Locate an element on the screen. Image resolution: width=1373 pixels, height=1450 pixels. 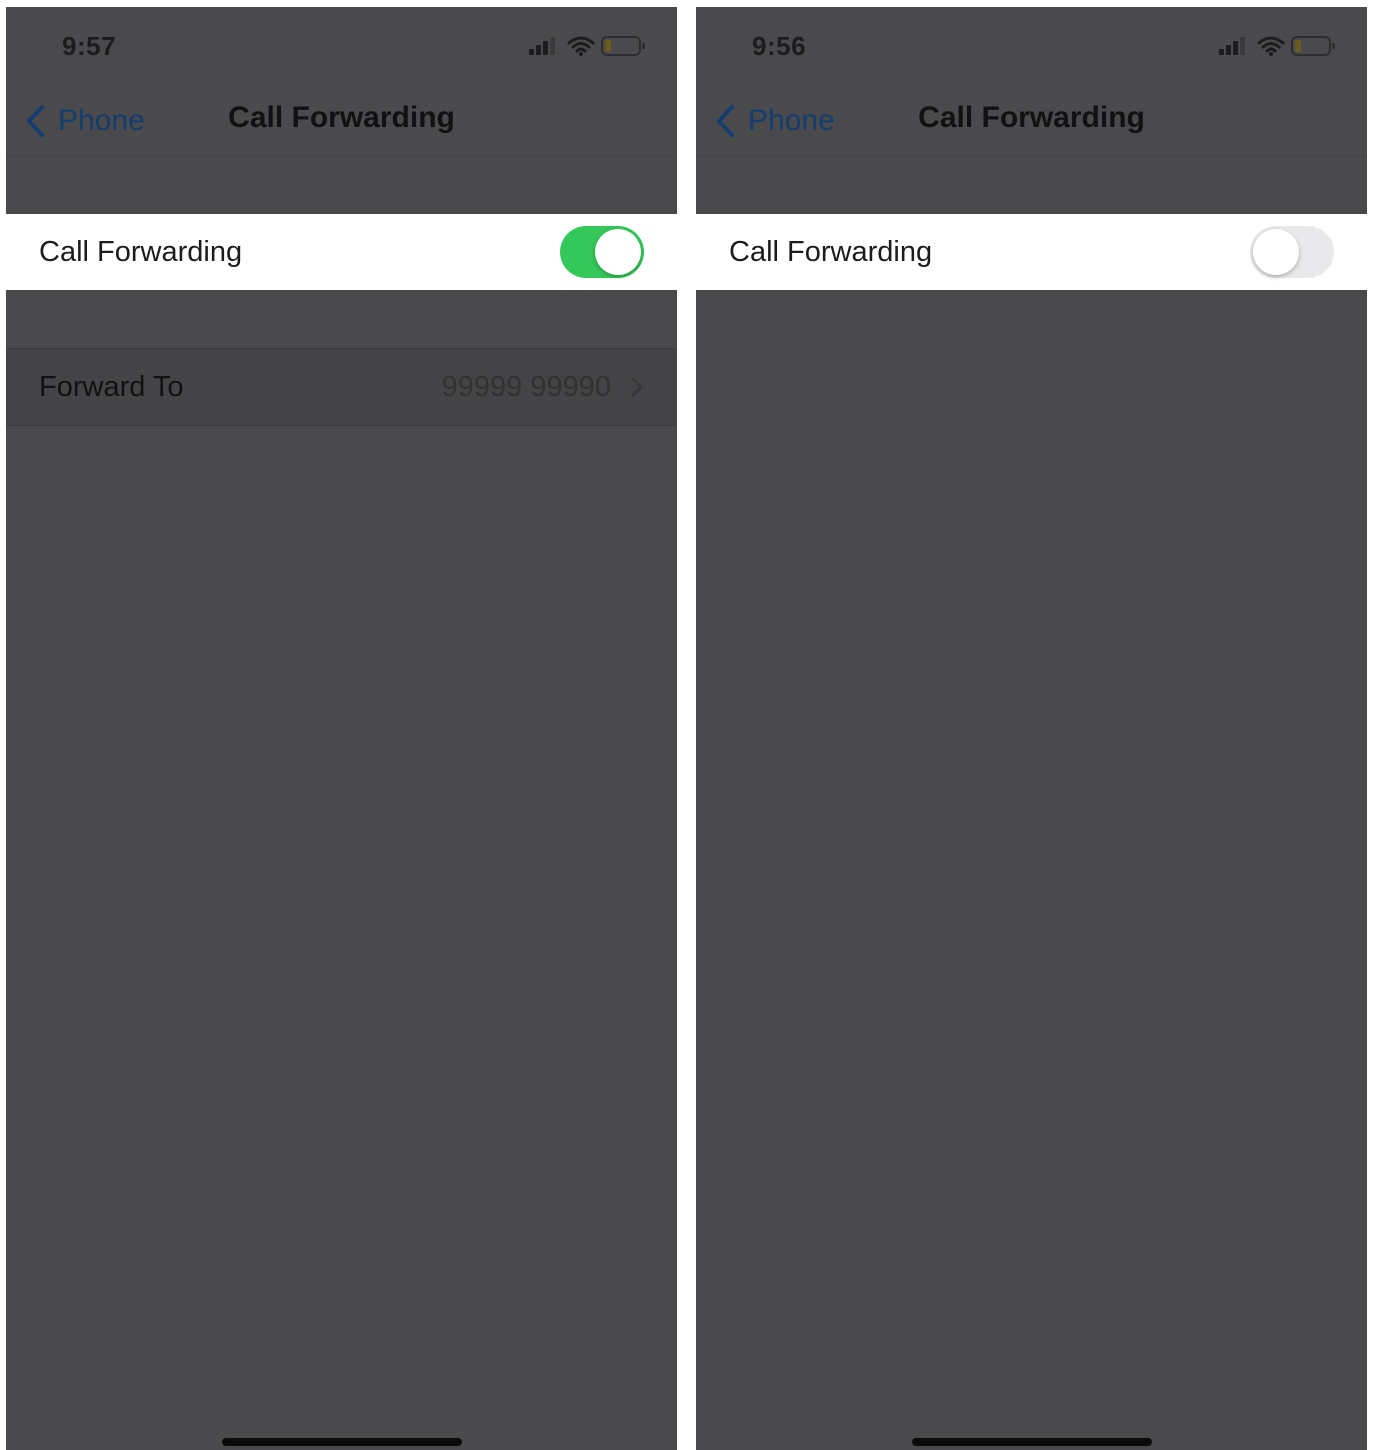
status-time: 9:56 is located at coordinates (779, 46).